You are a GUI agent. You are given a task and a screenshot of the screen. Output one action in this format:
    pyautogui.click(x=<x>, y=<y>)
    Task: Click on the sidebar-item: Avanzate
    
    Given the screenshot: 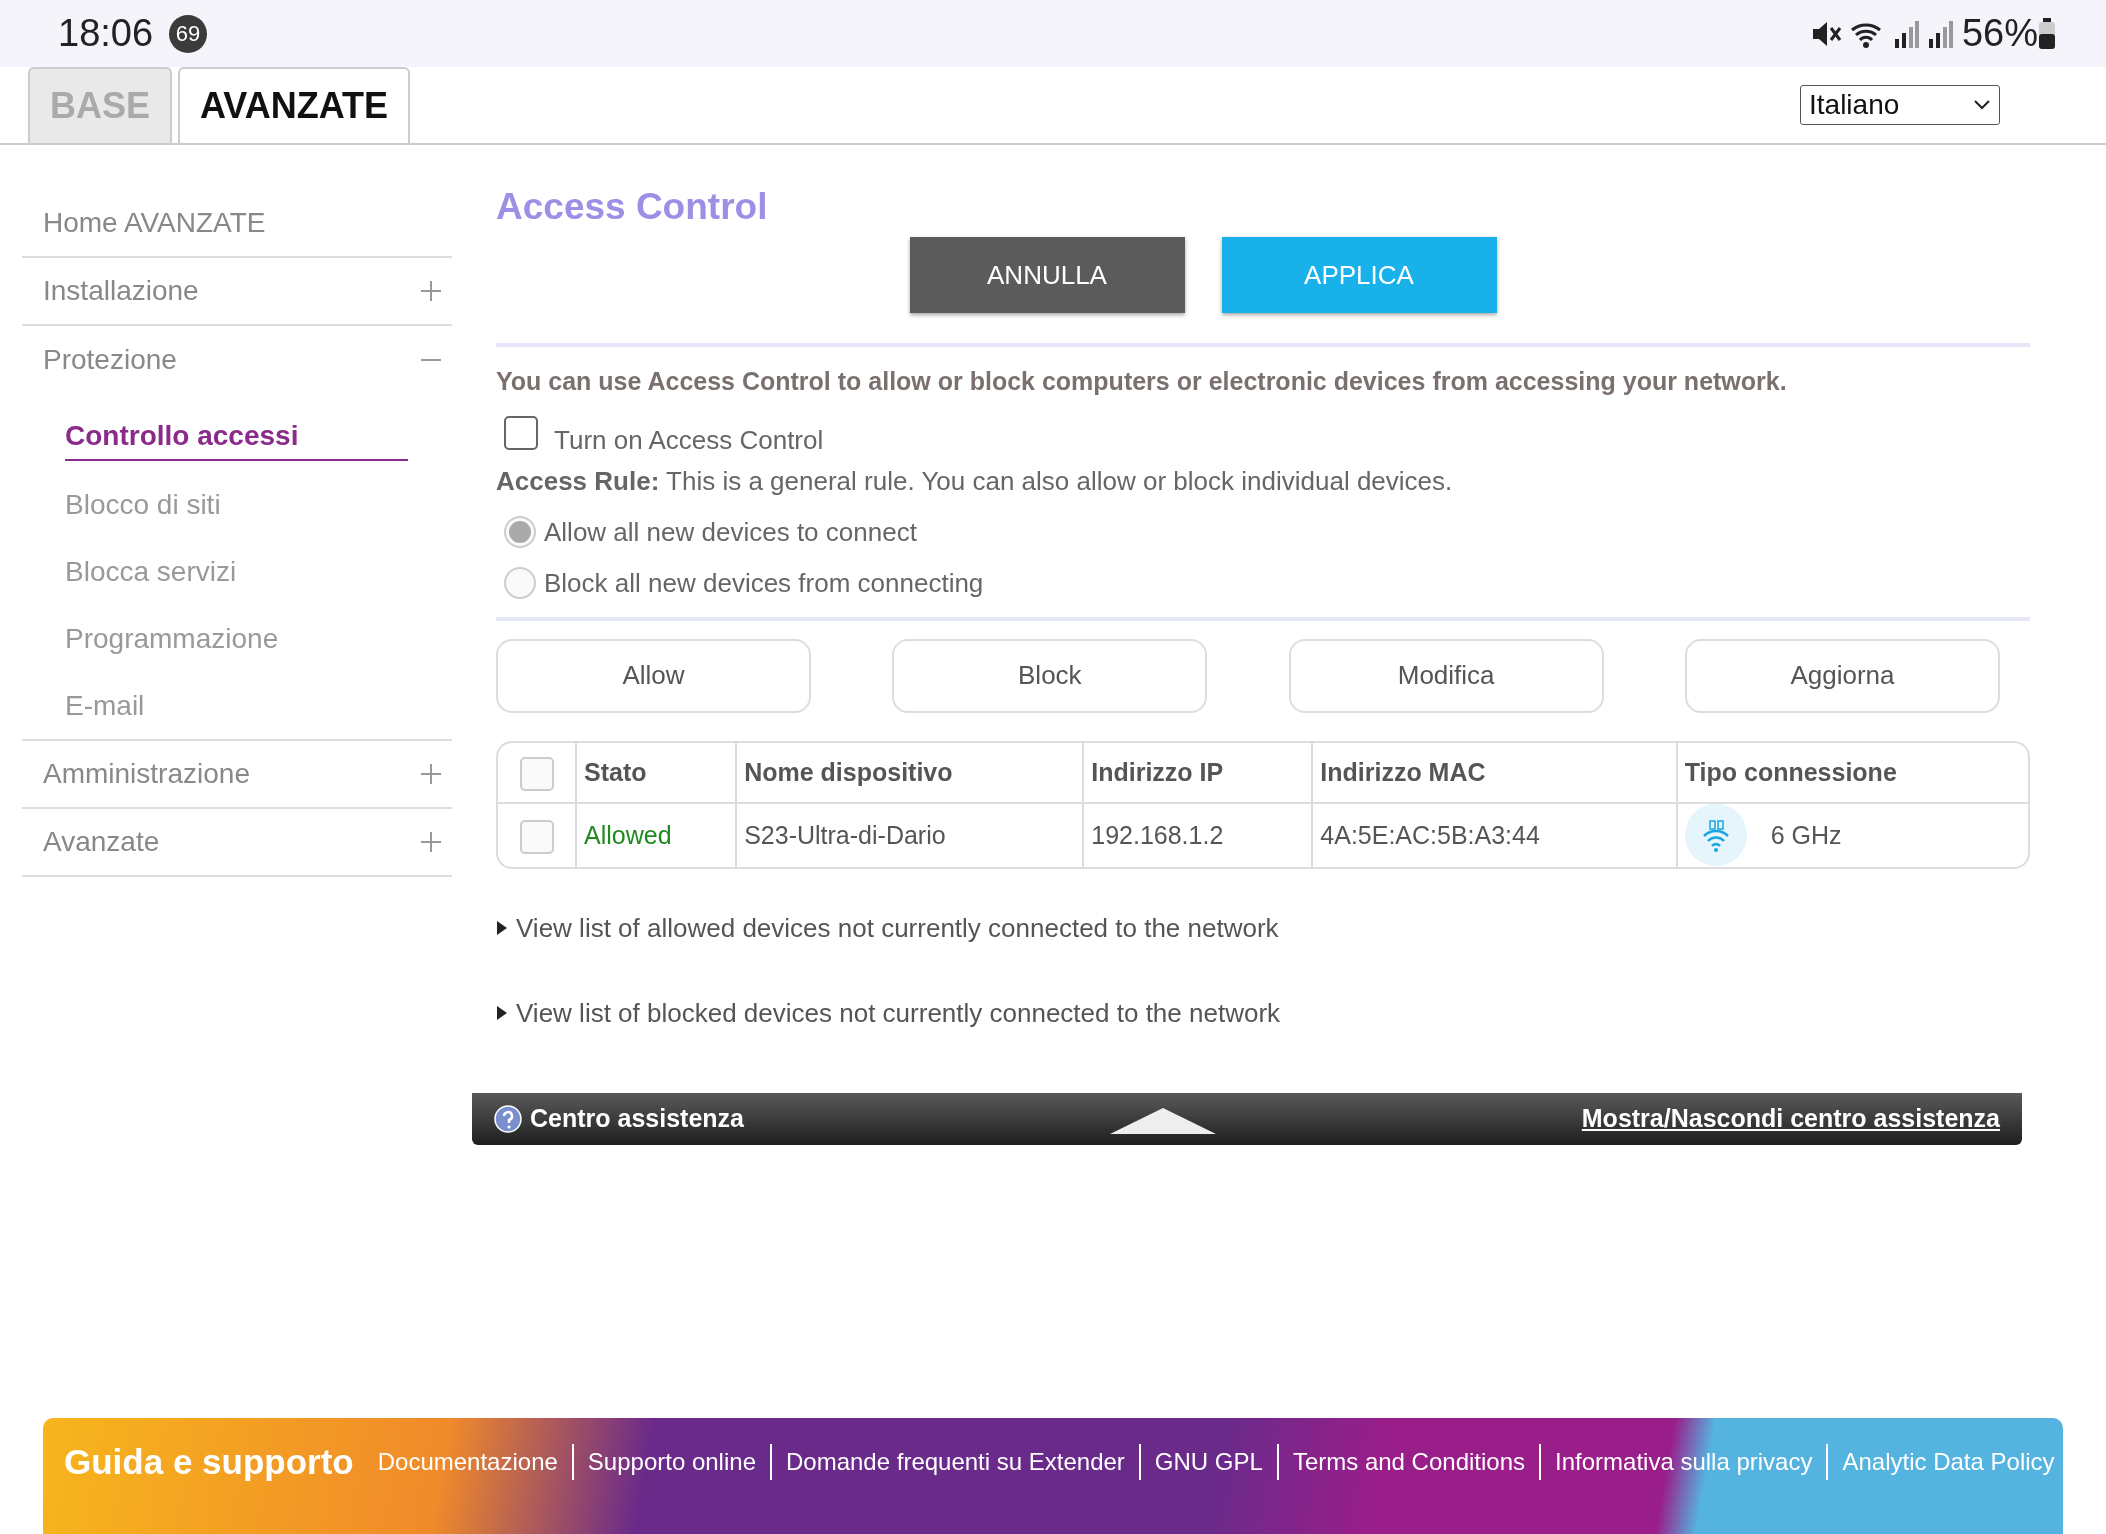 What is the action you would take?
    pyautogui.click(x=101, y=842)
    